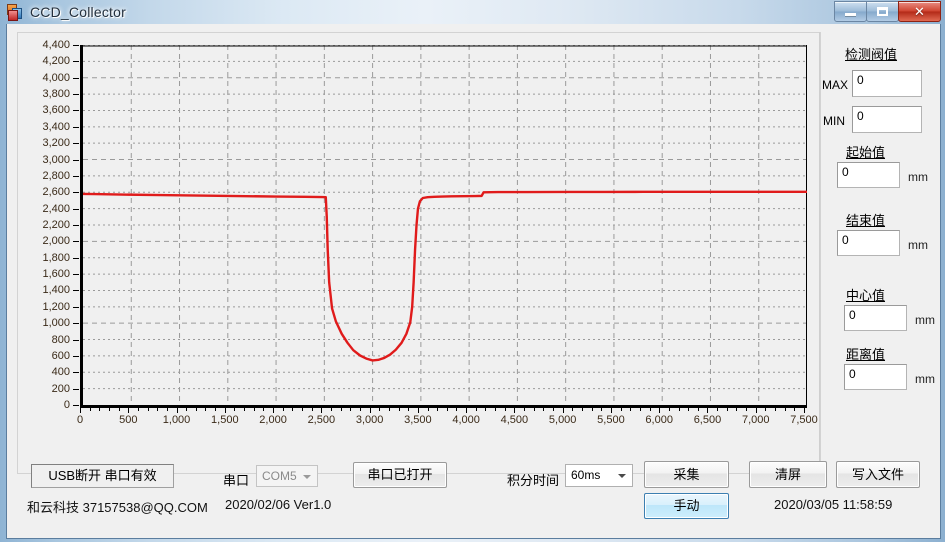 Image resolution: width=945 pixels, height=542 pixels. What do you see at coordinates (400, 475) in the screenshot?
I see `port-open-button: 串口已打开` at bounding box center [400, 475].